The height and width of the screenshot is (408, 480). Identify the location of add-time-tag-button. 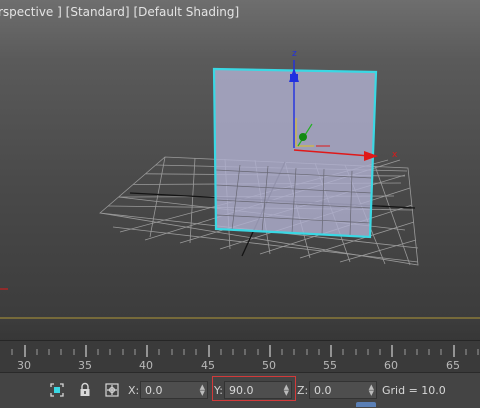
(366, 404).